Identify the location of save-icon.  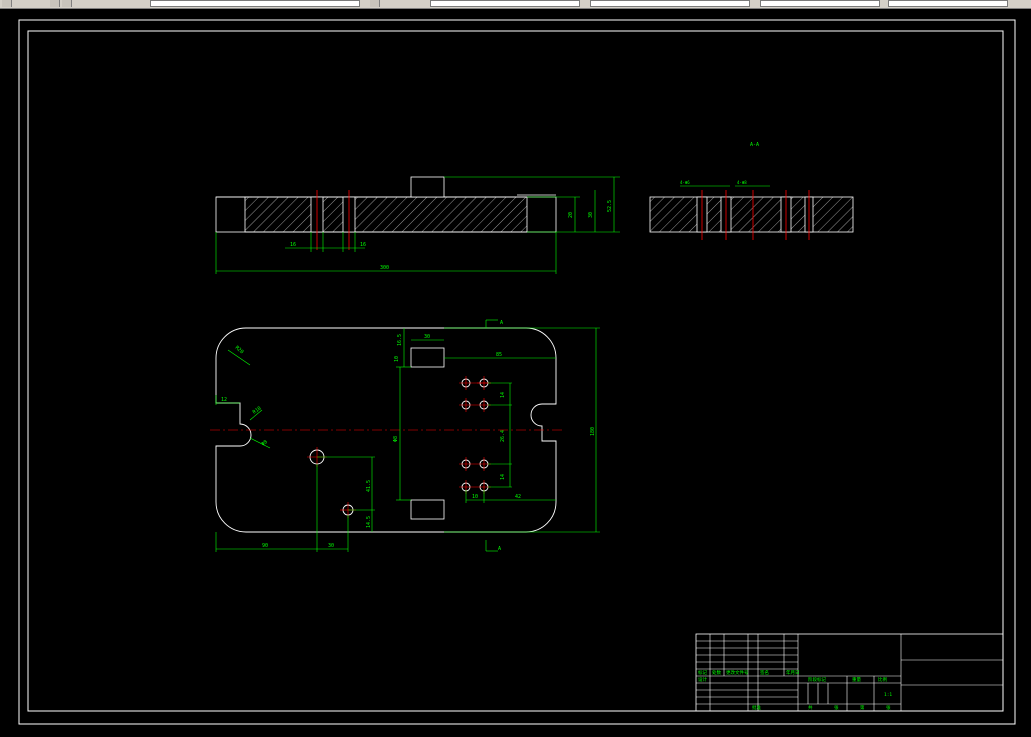
(7, 3).